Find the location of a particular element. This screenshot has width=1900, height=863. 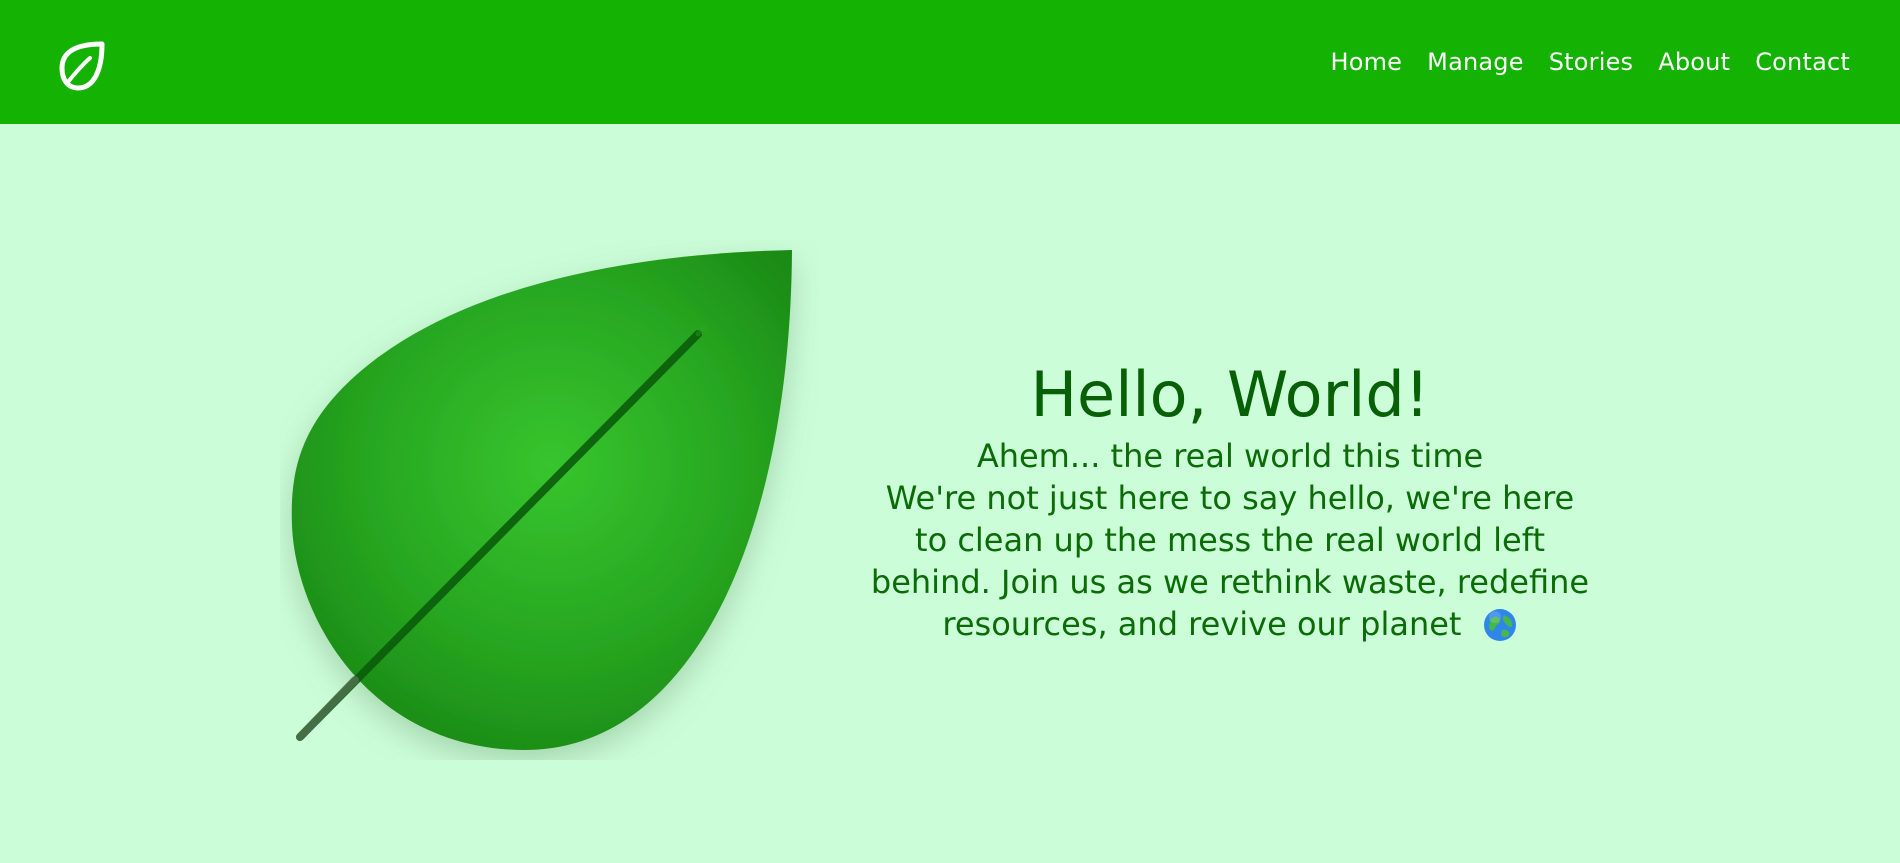

hero-title: Hello, World! is located at coordinates (1230, 394).